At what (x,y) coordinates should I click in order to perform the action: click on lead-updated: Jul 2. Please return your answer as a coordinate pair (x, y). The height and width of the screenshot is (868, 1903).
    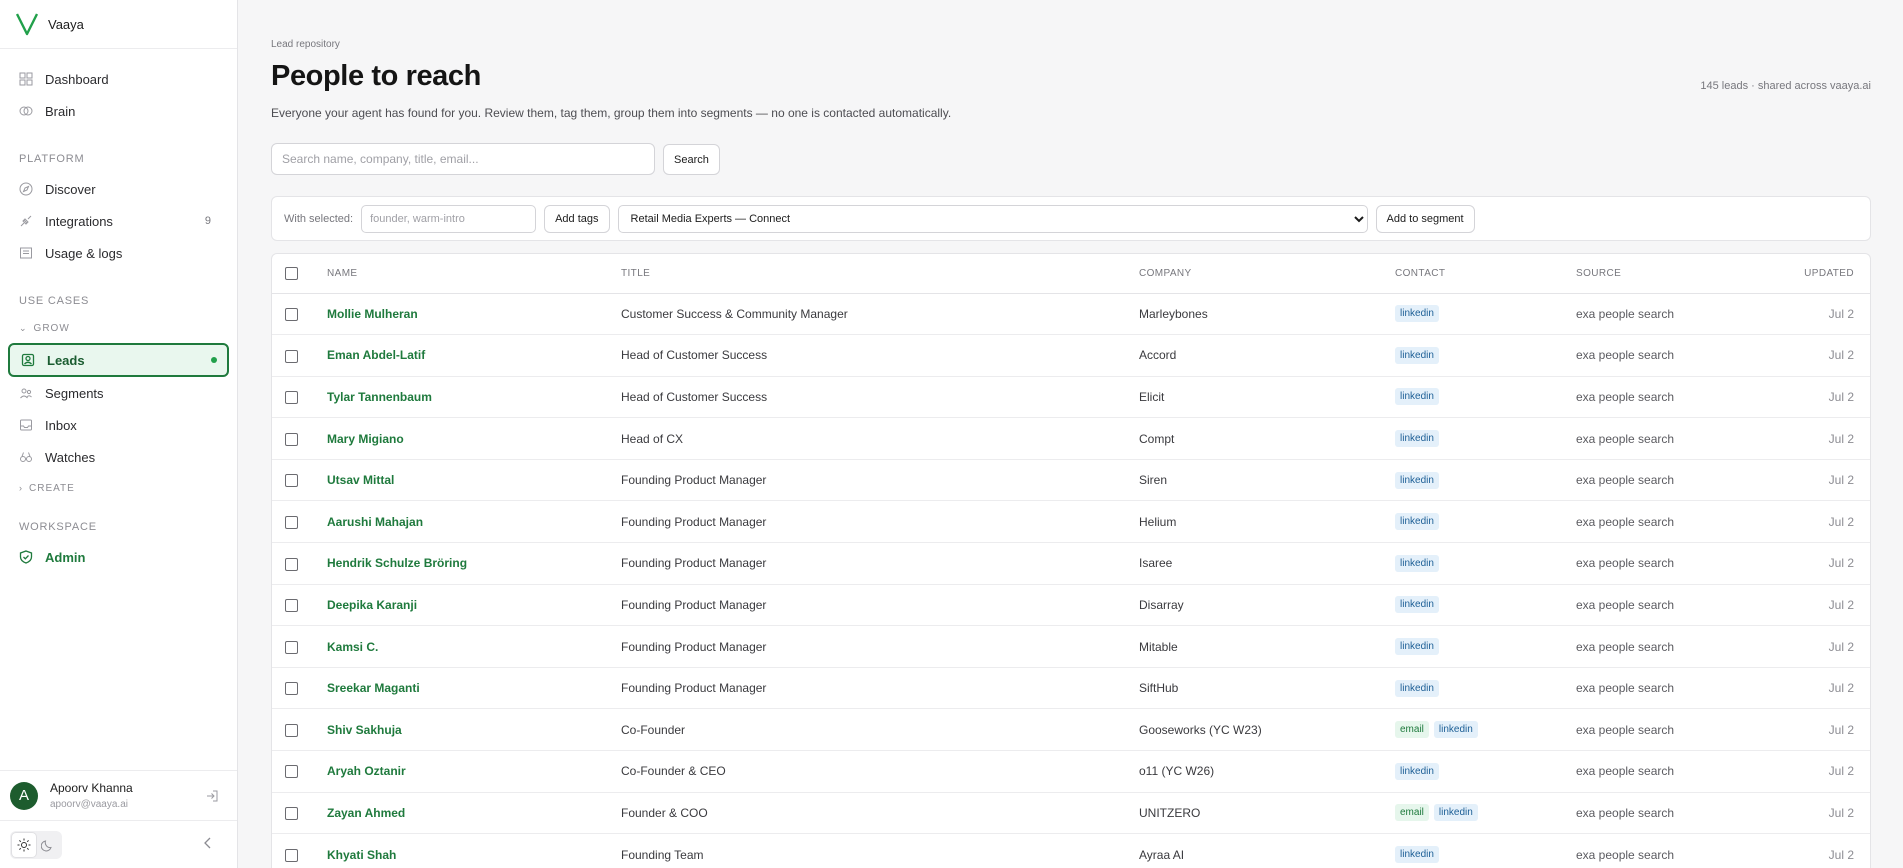
    Looking at the image, I should click on (1841, 771).